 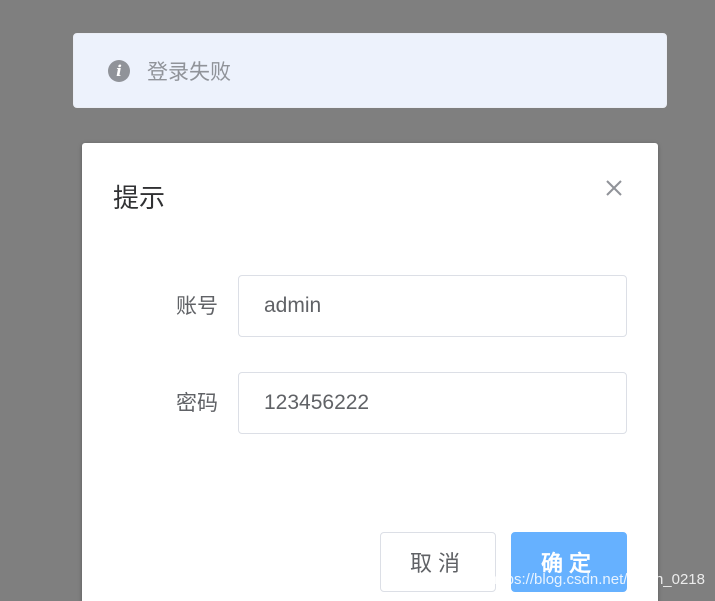 What do you see at coordinates (438, 562) in the screenshot?
I see `cancel-button: 取消` at bounding box center [438, 562].